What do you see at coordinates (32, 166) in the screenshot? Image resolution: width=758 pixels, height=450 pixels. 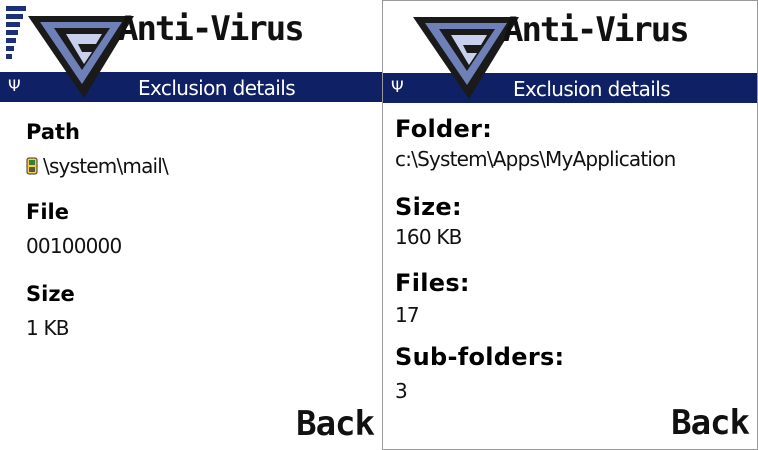 I see `phone-memory-icon` at bounding box center [32, 166].